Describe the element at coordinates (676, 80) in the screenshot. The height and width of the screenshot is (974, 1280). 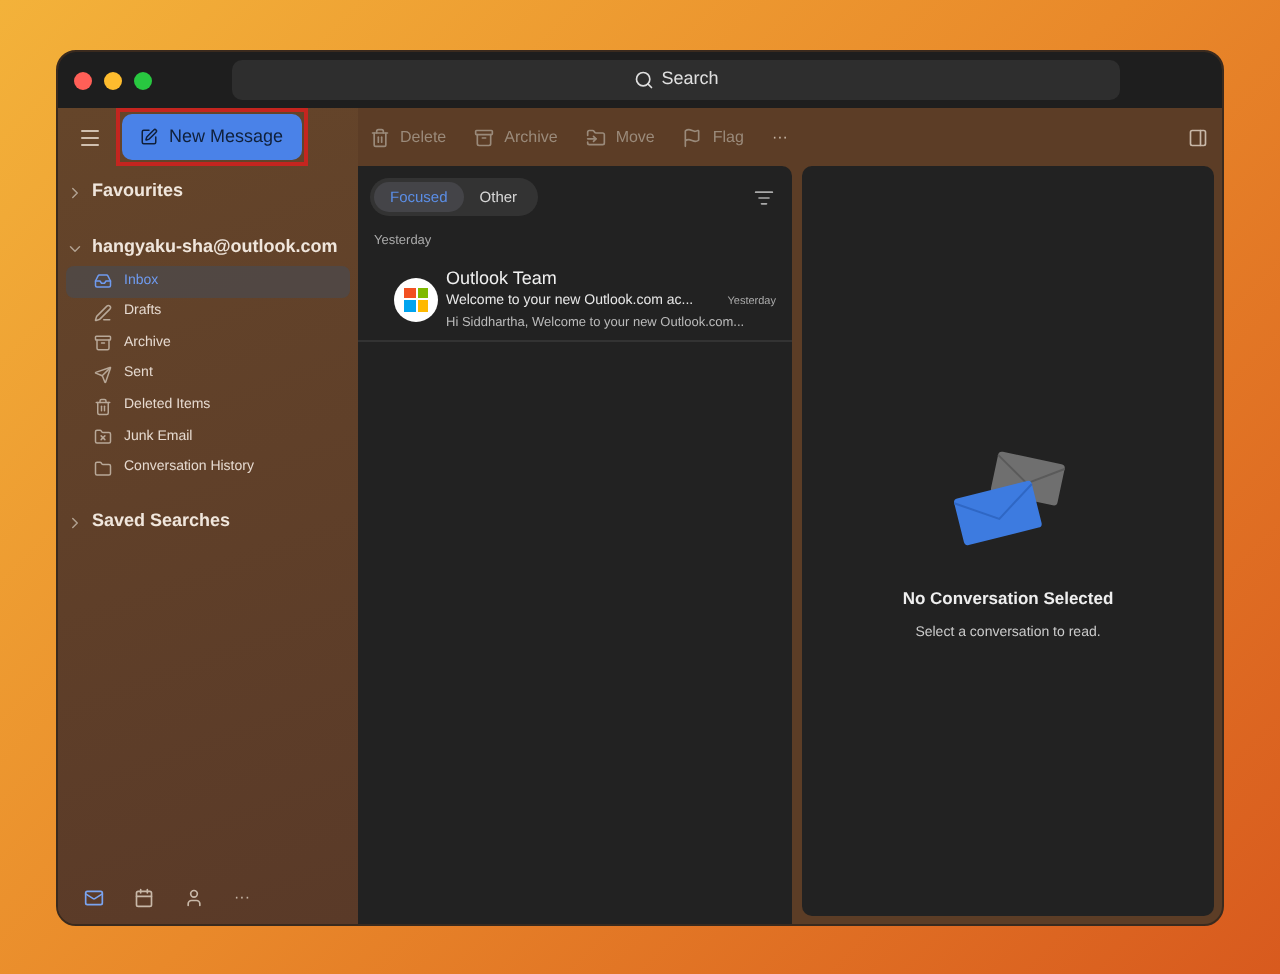
I see `search-field: Search` at that location.